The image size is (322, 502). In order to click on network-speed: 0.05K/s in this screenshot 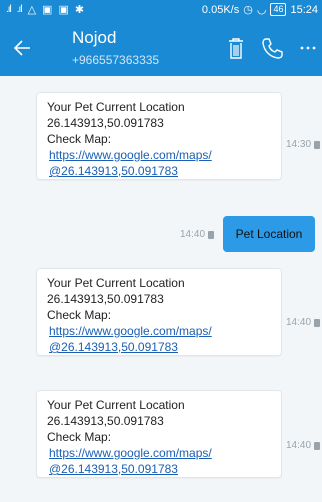, I will do `click(220, 9)`.